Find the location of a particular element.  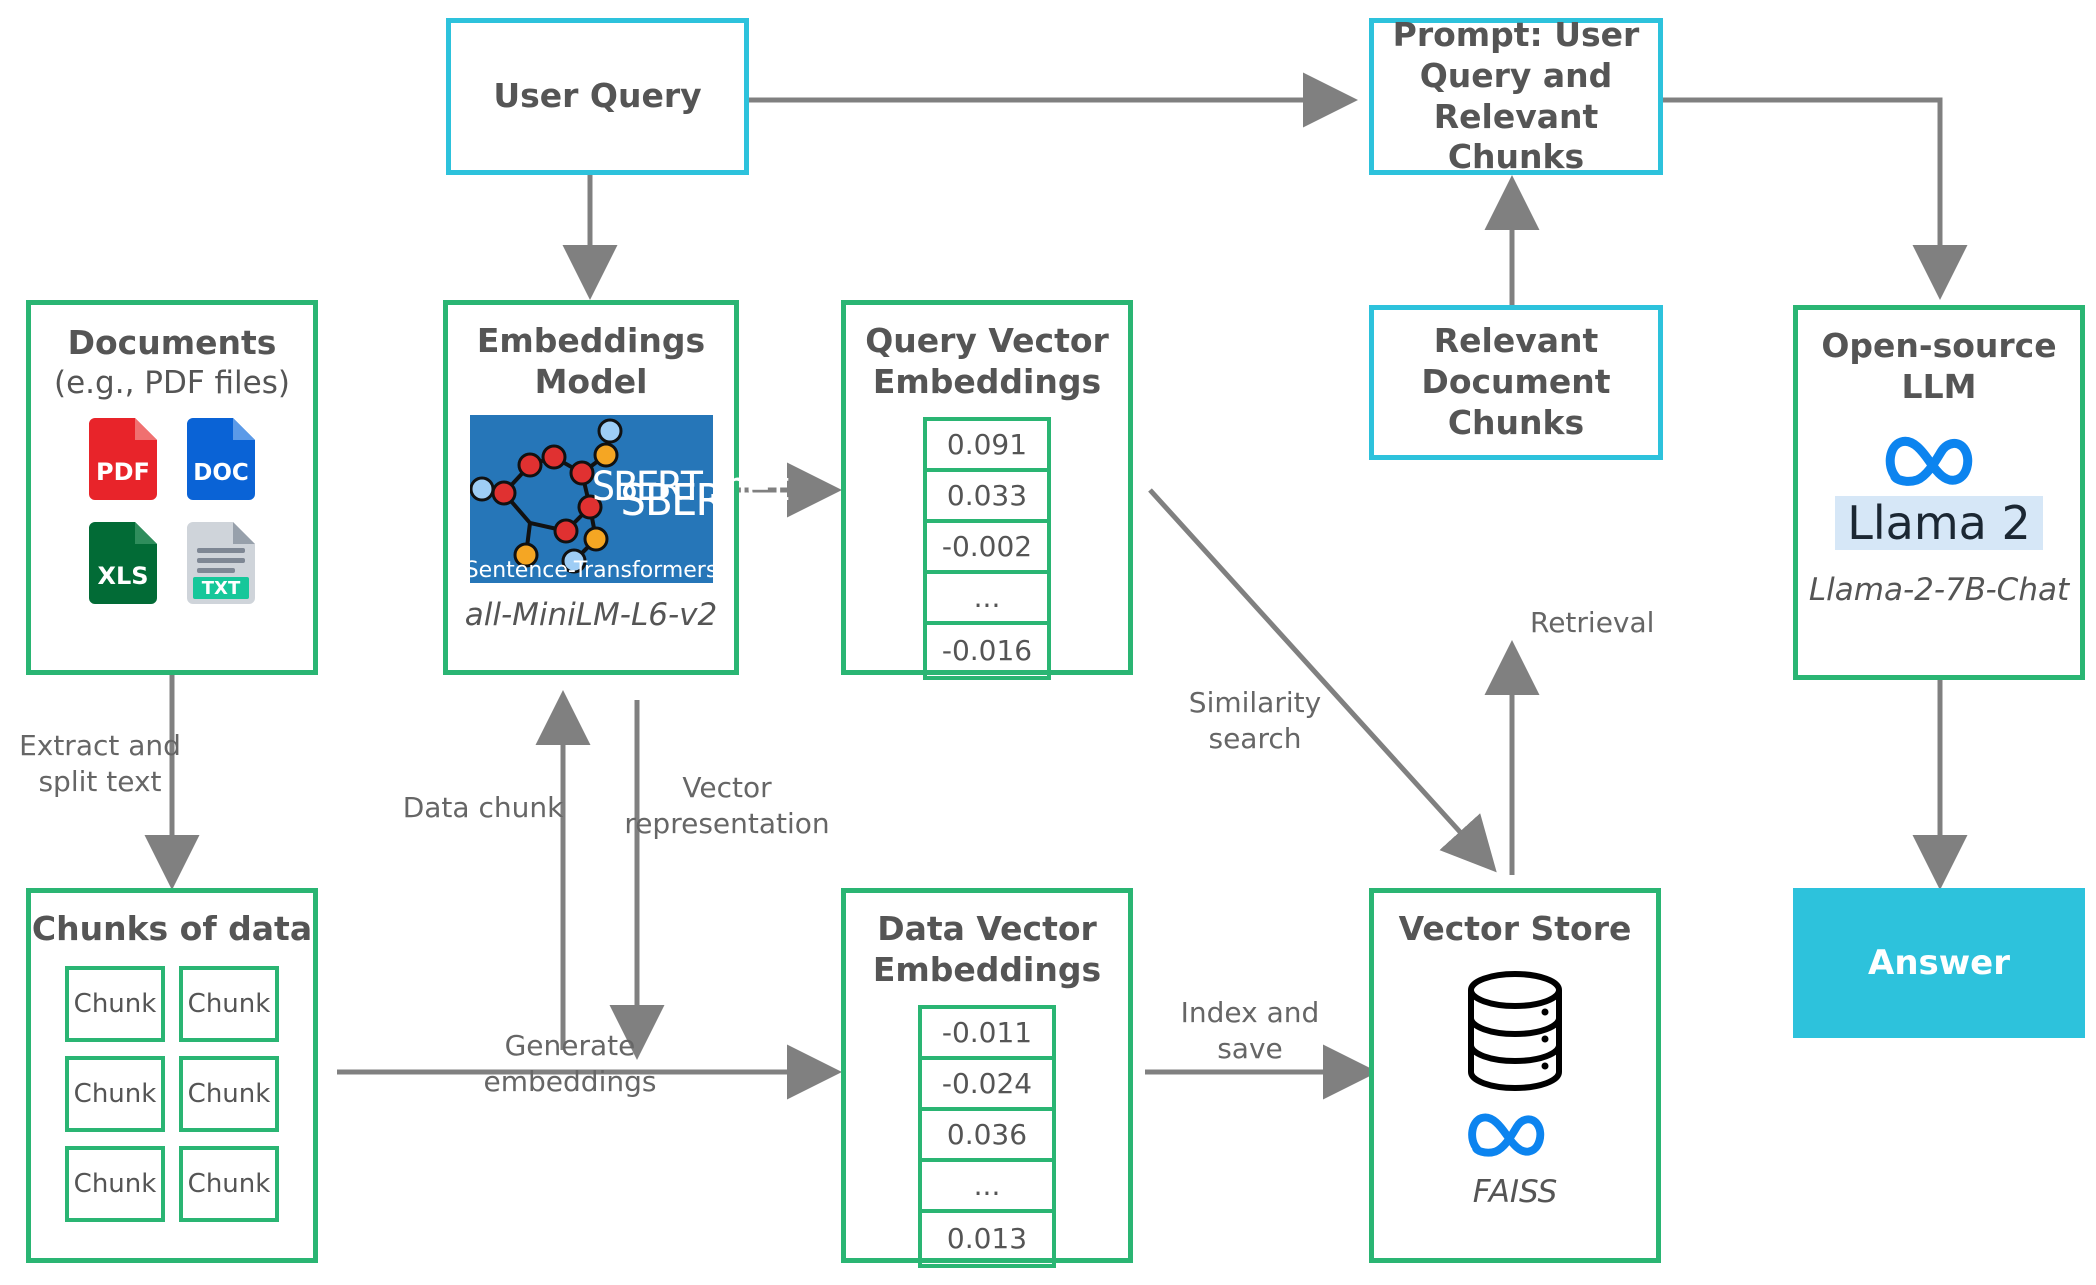

embeddings-model-title: Embeddings Model is located at coordinates (591, 361).